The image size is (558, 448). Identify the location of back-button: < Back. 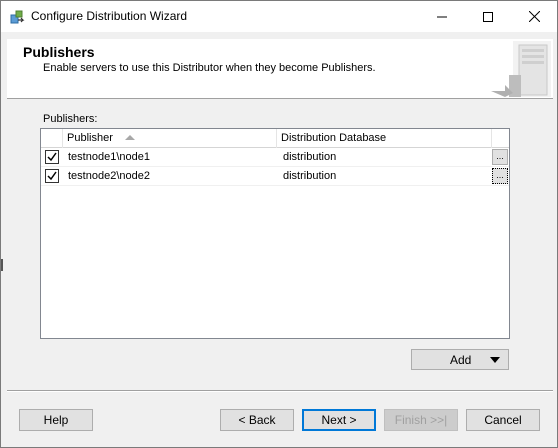
(257, 420).